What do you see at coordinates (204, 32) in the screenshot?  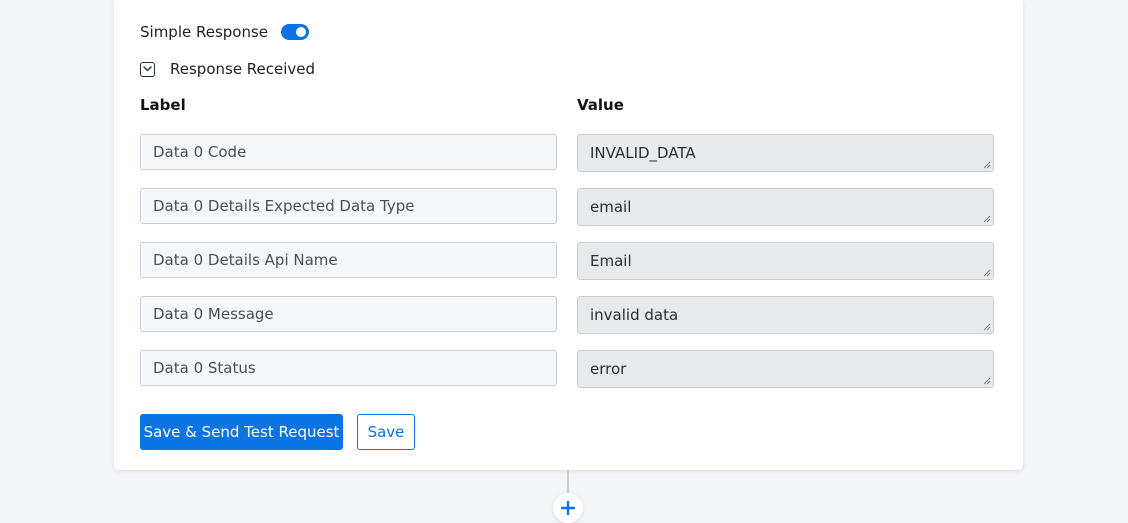 I see `simple-response-label: Simple Response` at bounding box center [204, 32].